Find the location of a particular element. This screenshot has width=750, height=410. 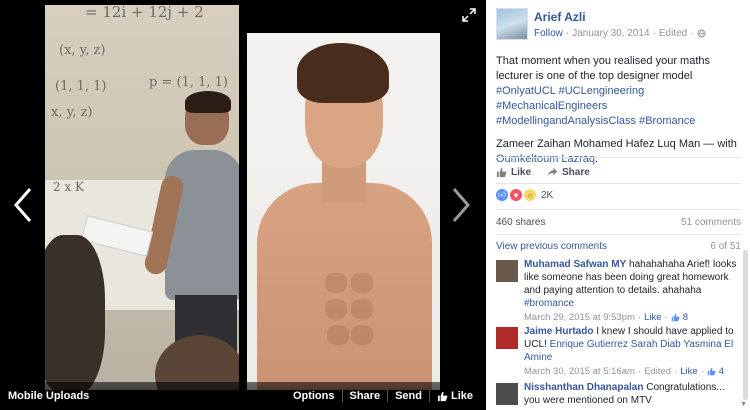

comments-count: 51 comments is located at coordinates (711, 222).